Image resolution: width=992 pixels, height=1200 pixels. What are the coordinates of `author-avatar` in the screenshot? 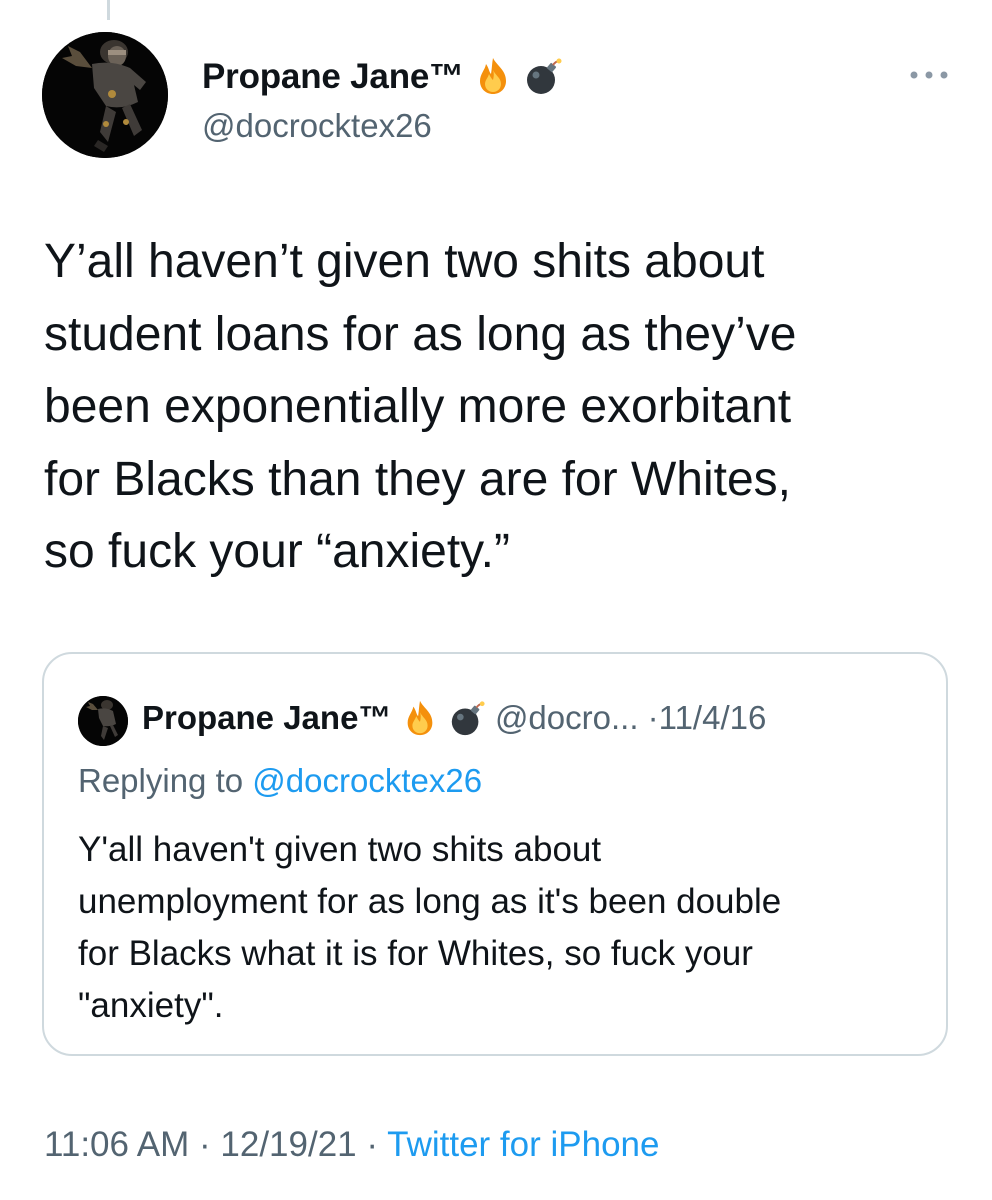 It's located at (105, 95).